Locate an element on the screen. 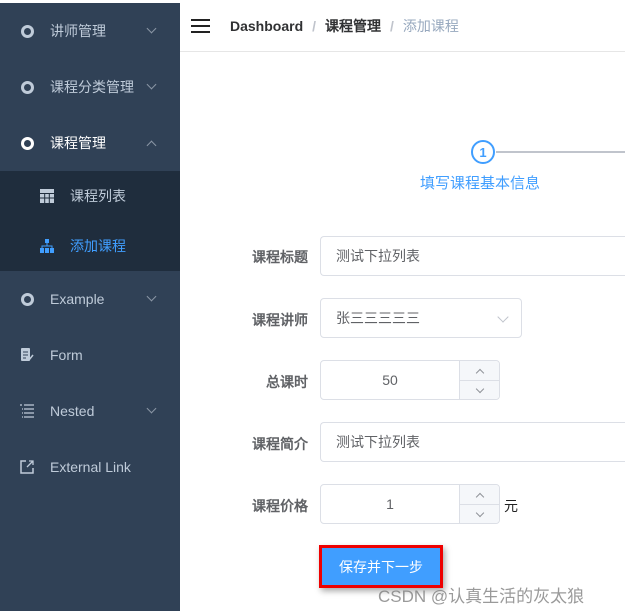 The image size is (625, 611). external-link-icon is located at coordinates (27, 467).